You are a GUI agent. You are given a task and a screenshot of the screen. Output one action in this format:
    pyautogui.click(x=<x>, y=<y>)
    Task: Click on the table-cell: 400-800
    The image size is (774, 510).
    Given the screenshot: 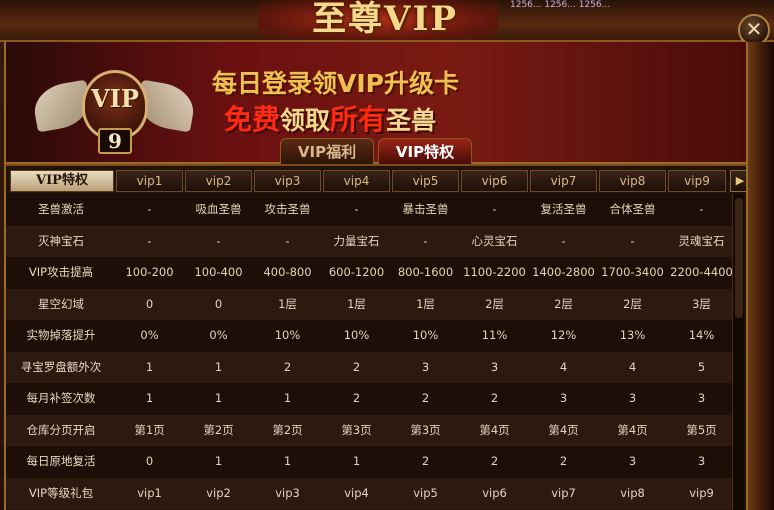 What is the action you would take?
    pyautogui.click(x=287, y=272)
    